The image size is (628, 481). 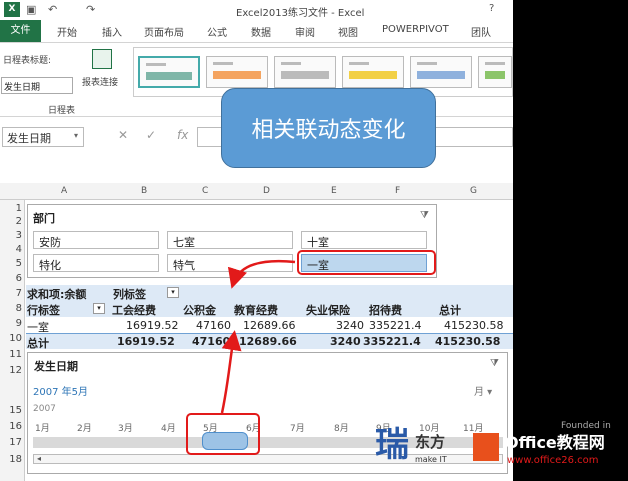 What do you see at coordinates (129, 294) in the screenshot?
I see `pivot-column-label: 列标签` at bounding box center [129, 294].